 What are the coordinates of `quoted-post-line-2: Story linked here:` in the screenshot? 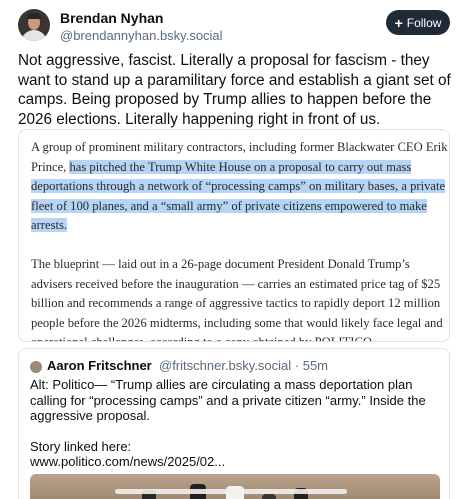 It's located at (81, 446).